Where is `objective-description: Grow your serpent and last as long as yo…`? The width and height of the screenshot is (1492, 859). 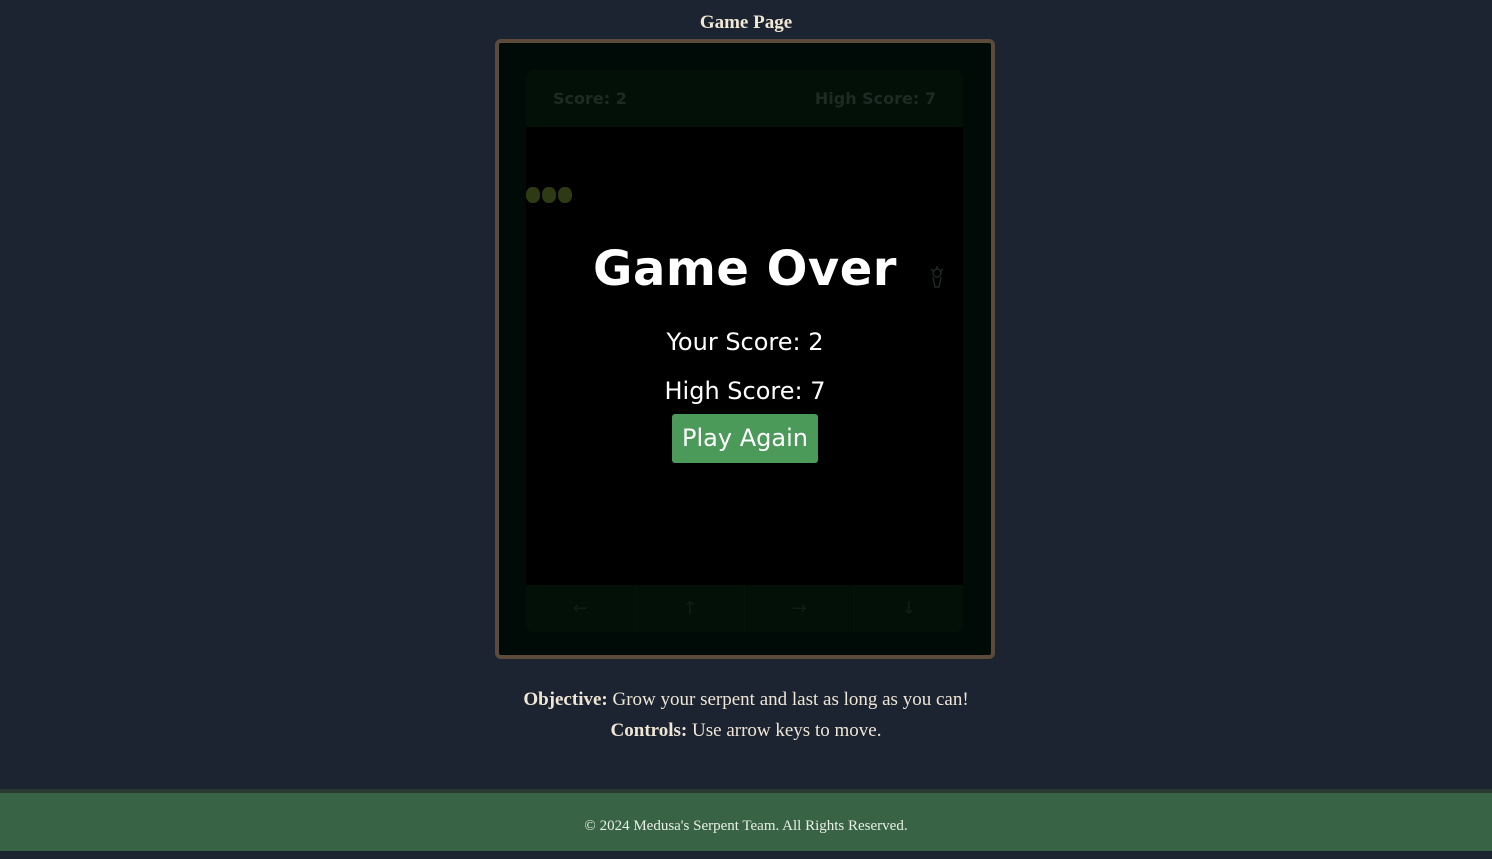
objective-description: Grow your serpent and last as long as yo… is located at coordinates (788, 699).